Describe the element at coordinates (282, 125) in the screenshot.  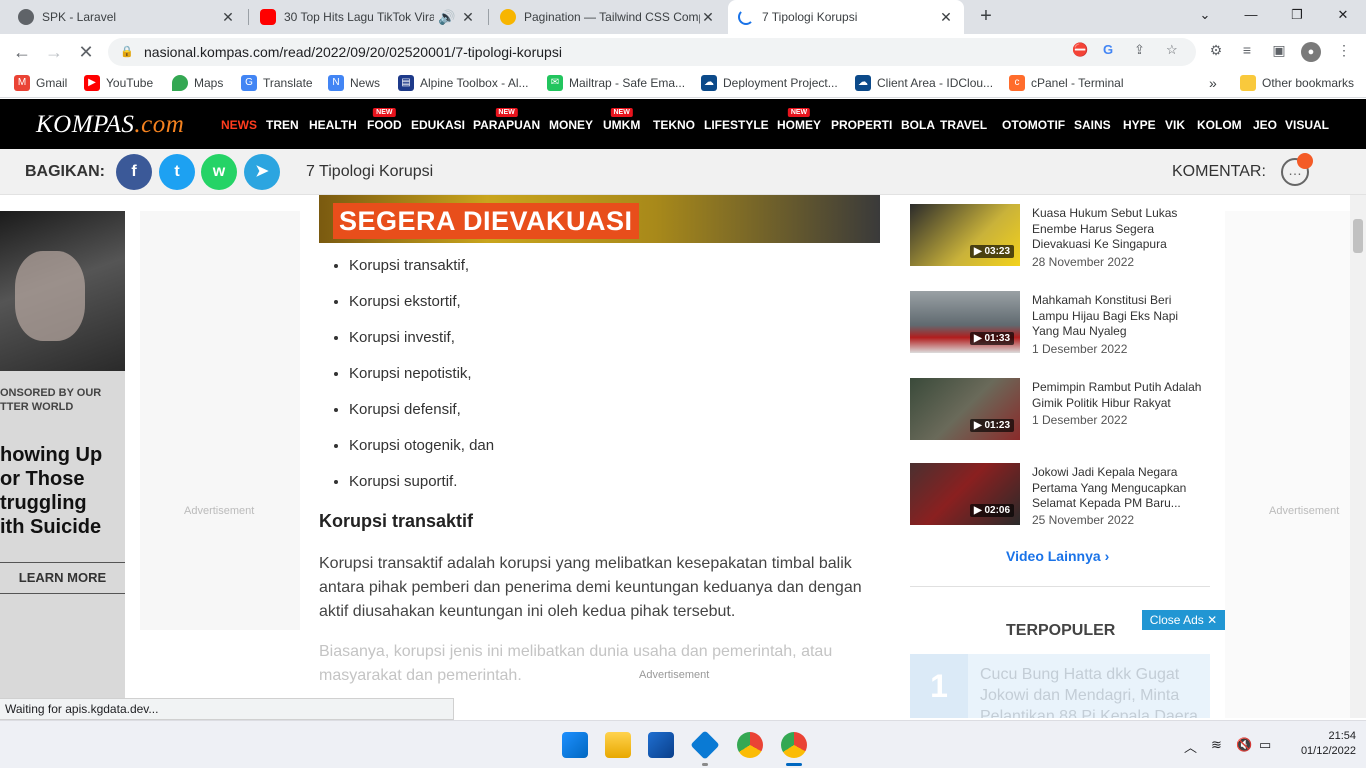
I see `nav-item-tren: TREN` at that location.